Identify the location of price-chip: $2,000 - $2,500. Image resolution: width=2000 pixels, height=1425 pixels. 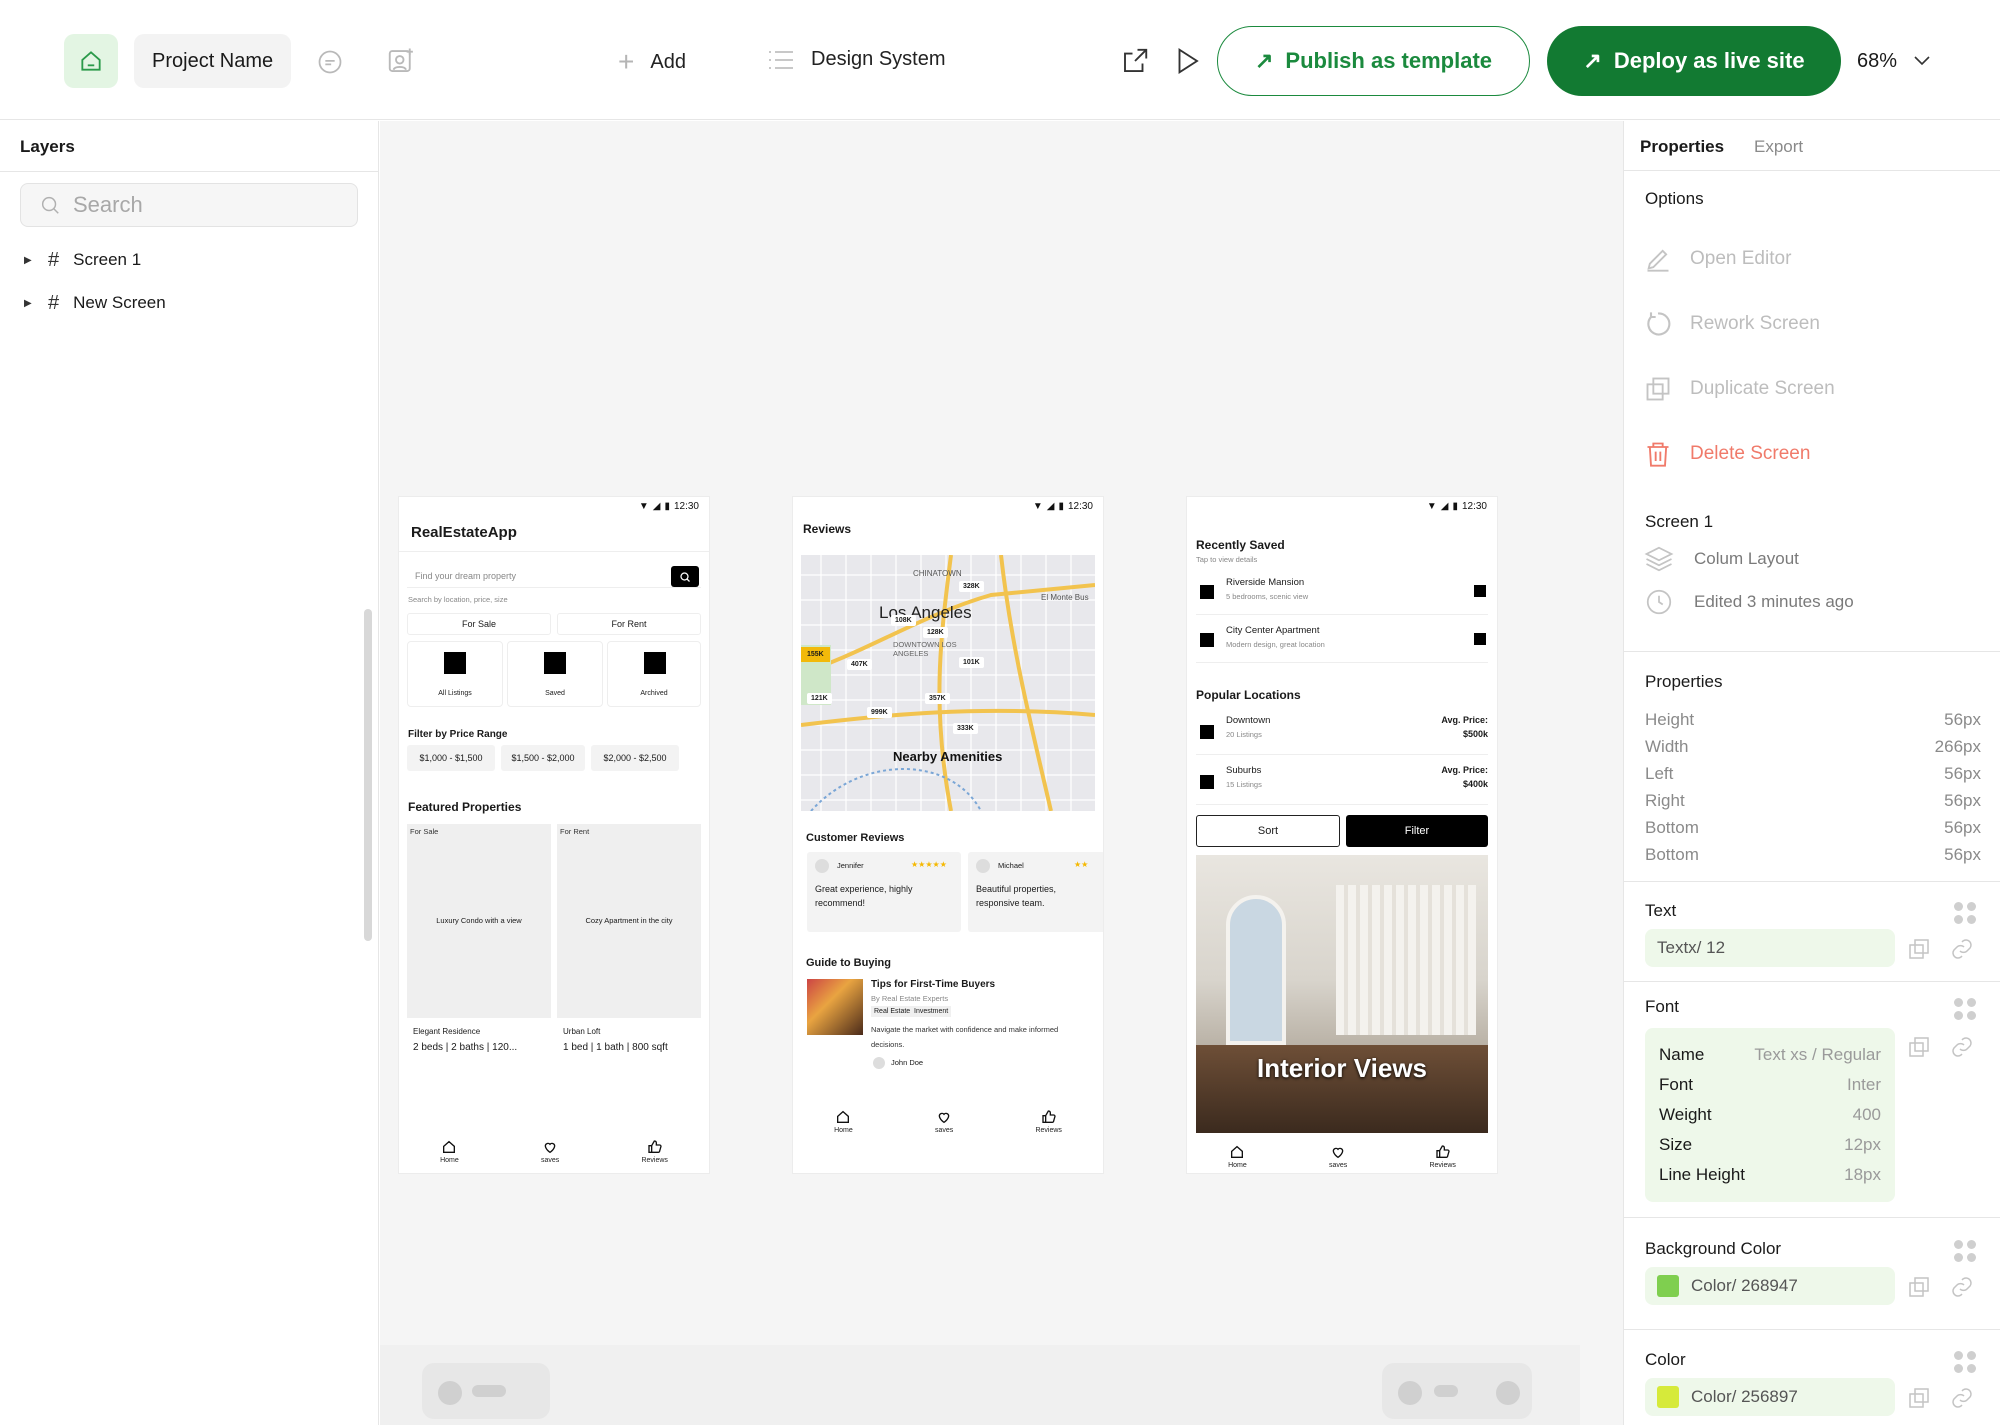
(635, 758).